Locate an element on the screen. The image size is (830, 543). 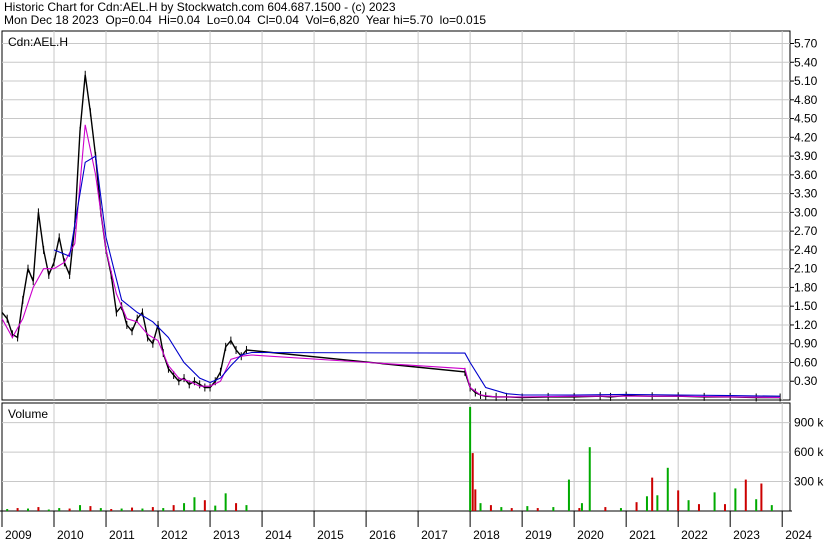
price-y-tick-label: 3.30 is located at coordinates (806, 194).